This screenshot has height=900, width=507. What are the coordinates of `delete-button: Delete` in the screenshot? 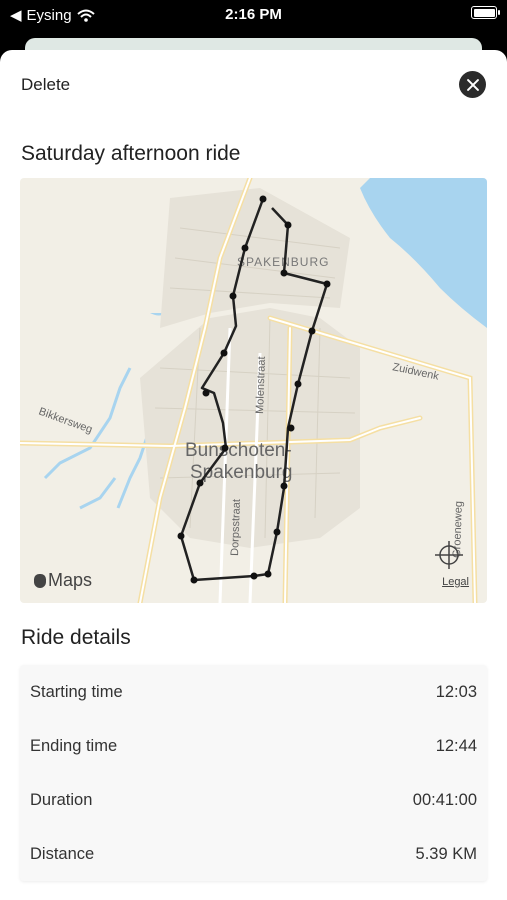 It's located at (45, 85).